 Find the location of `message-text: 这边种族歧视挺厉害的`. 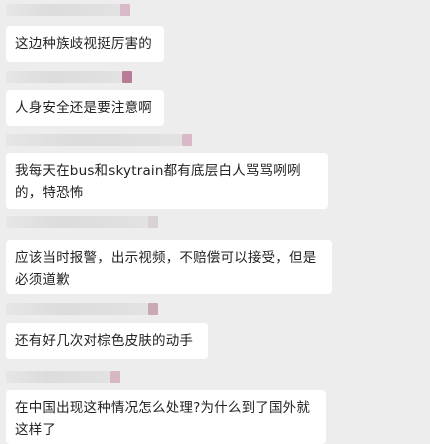

message-text: 这边种族歧视挺厉害的 is located at coordinates (83, 44).